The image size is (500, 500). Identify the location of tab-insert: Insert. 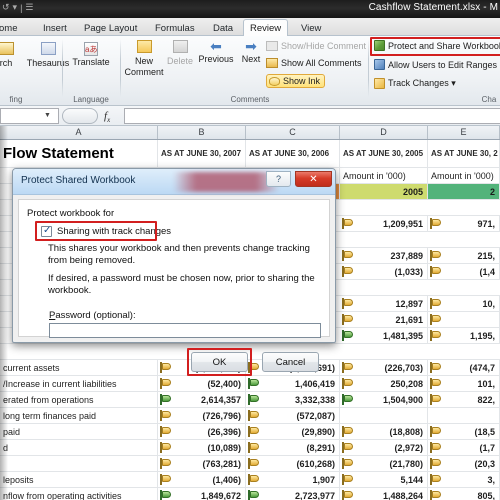
(55, 27).